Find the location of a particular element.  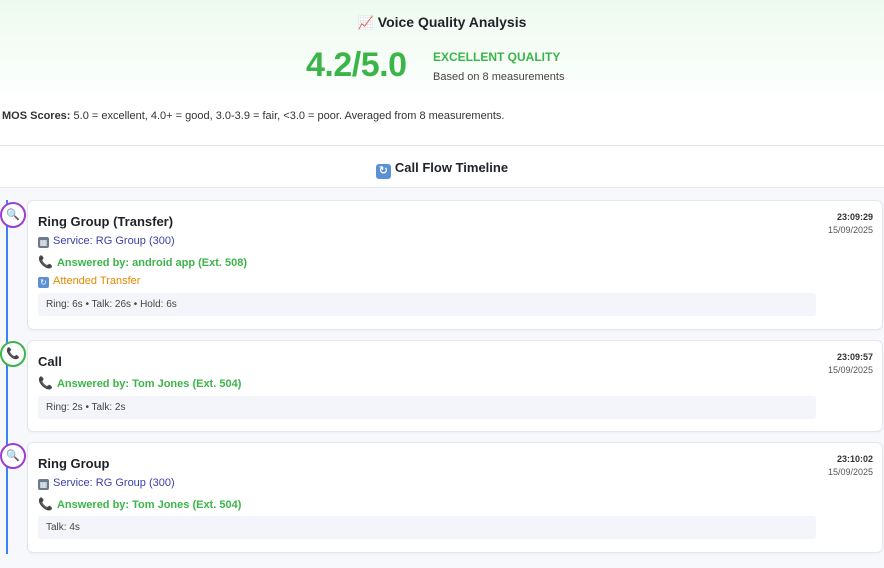

chart-increasing-icon: 📈 is located at coordinates (365, 22).